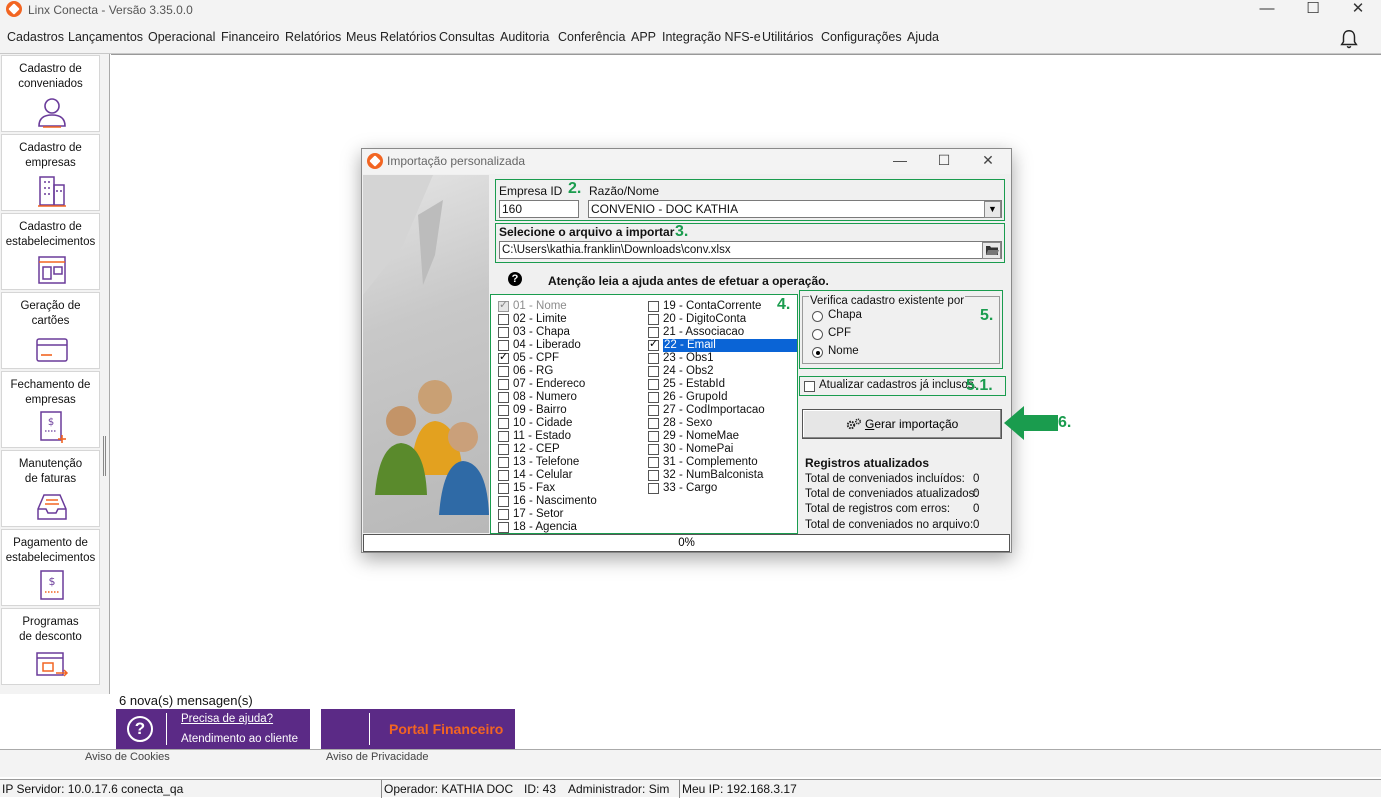 This screenshot has width=1381, height=798. Describe the element at coordinates (688, 371) in the screenshot. I see `field-item-label: 24 - Obs2` at that location.